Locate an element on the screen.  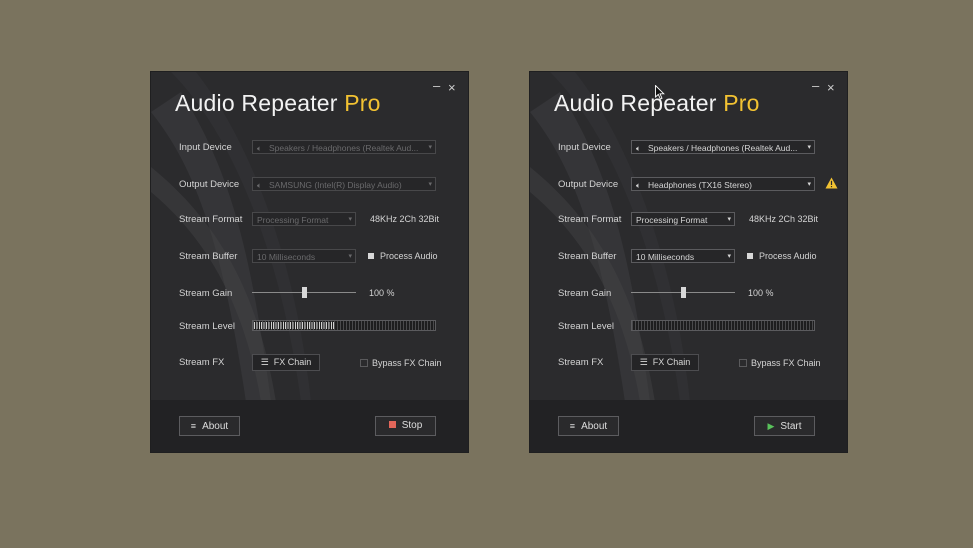
output-device-dropdown: 🔈︎ SAMSUNG (Intel(R) Display Audio) ▾ is located at coordinates (344, 184).